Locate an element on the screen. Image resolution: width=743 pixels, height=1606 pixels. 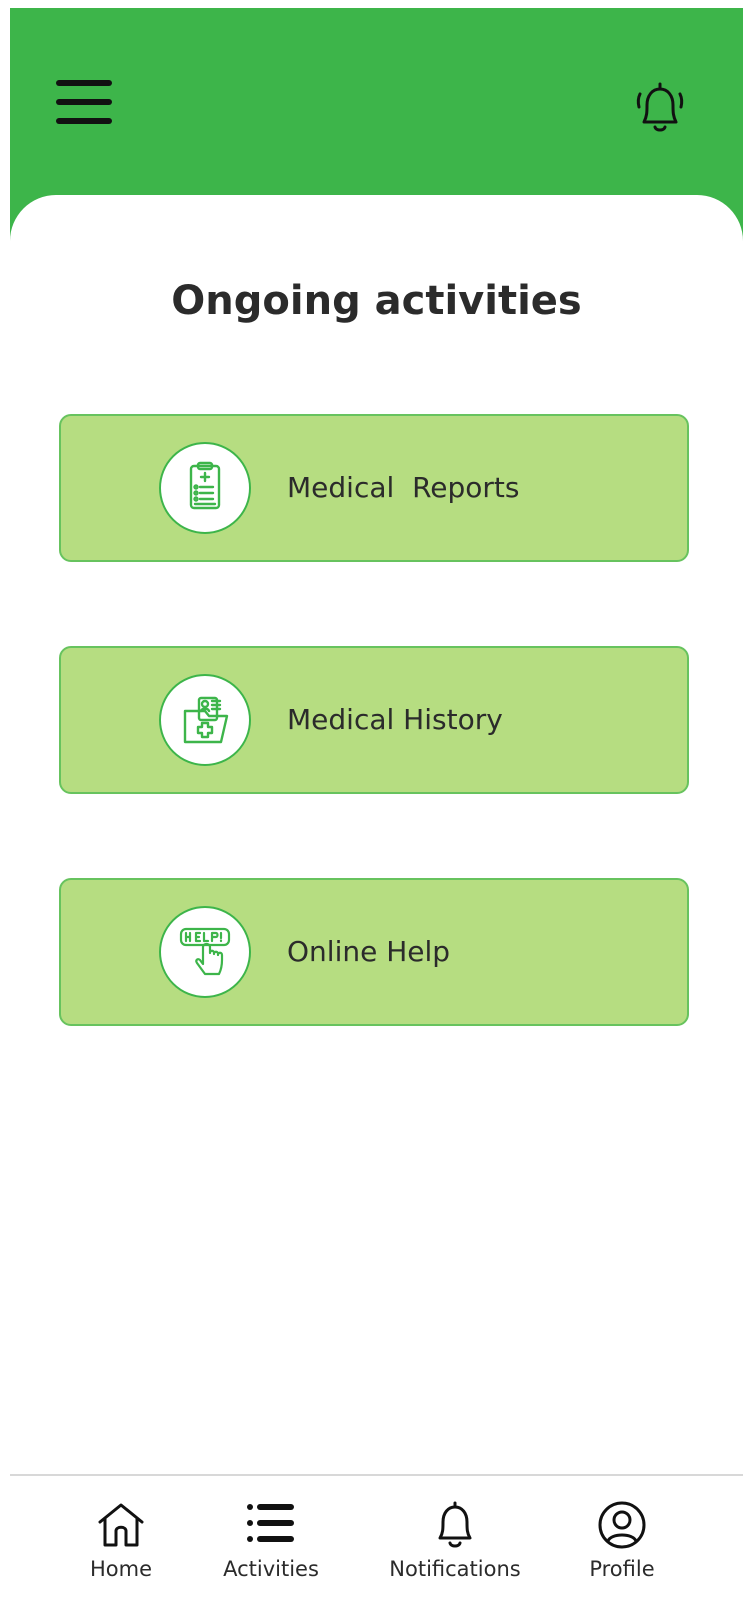
medical-history-card: Medical History is located at coordinates (374, 720).